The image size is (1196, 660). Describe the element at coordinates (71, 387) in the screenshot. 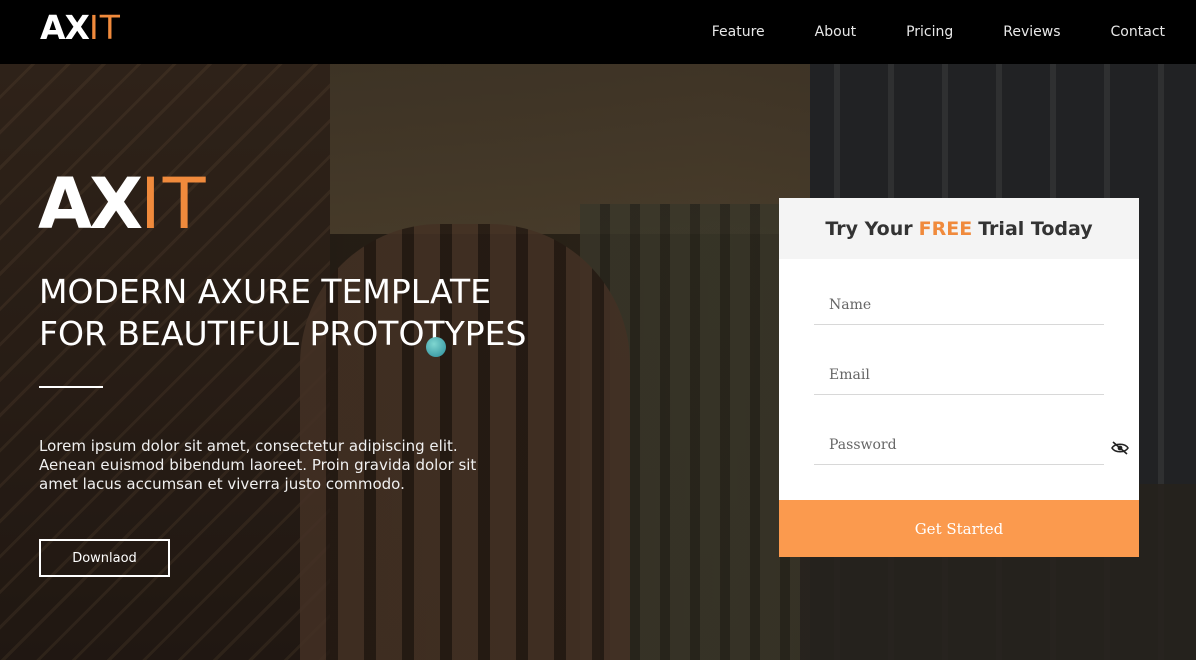

I see `hero-divider` at that location.